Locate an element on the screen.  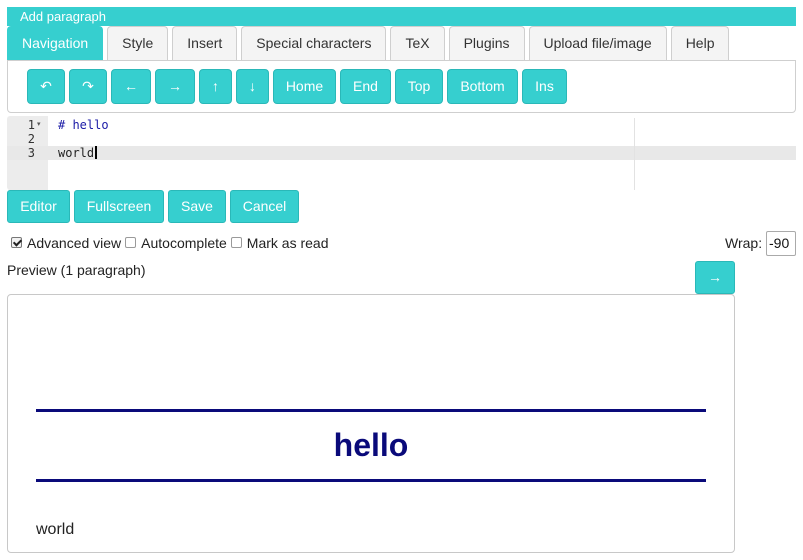
save-button: Save is located at coordinates (197, 206).